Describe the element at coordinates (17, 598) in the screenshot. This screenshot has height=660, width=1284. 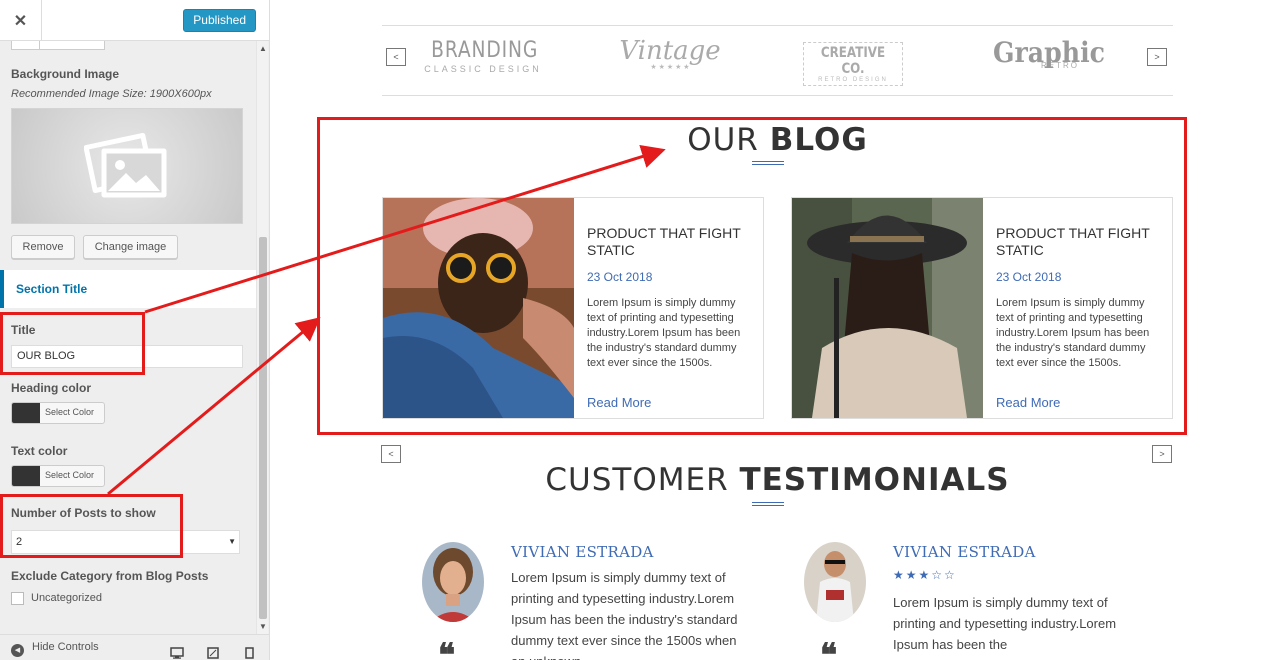
I see `uncategorized-checkbox` at that location.